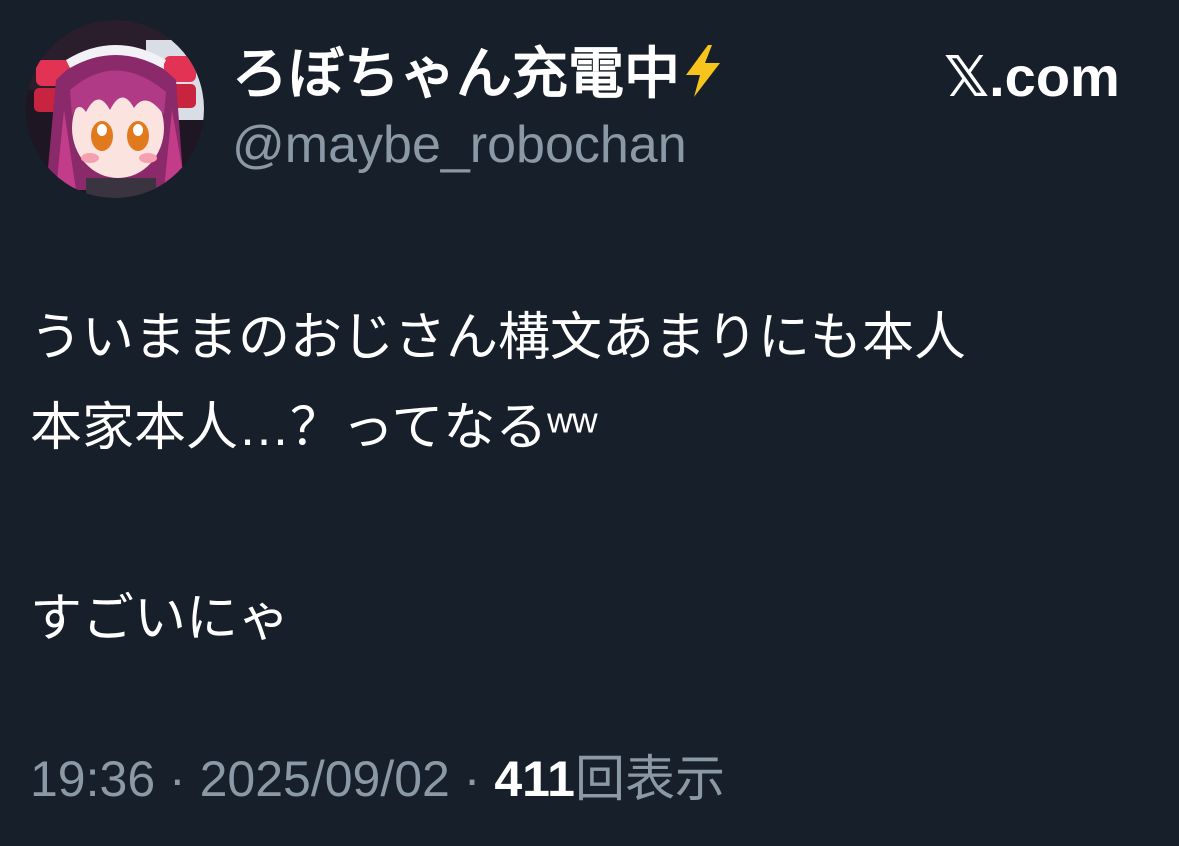  Describe the element at coordinates (498, 338) in the screenshot. I see `tweet-text-line: ういままのおじさん構文あまりにも本人` at that location.